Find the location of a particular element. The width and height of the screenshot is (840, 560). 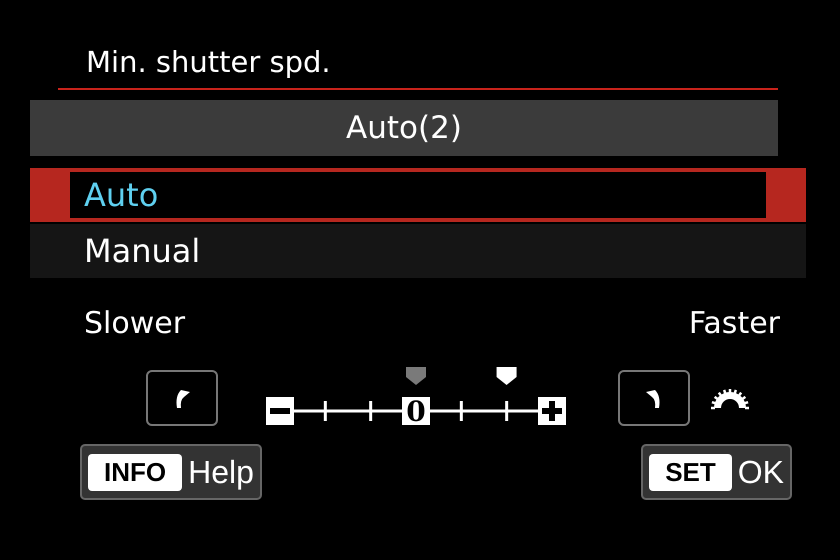

current-value-bar: Auto(2) is located at coordinates (404, 128).